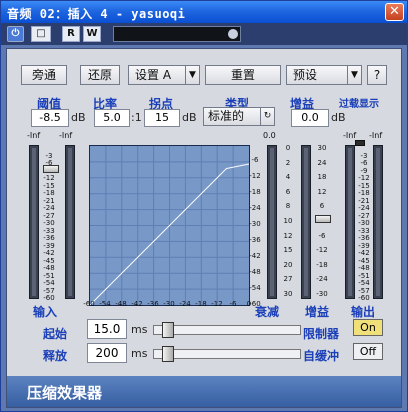 The width and height of the screenshot is (408, 412). What do you see at coordinates (360, 143) in the screenshot?
I see `overload-led` at bounding box center [360, 143].